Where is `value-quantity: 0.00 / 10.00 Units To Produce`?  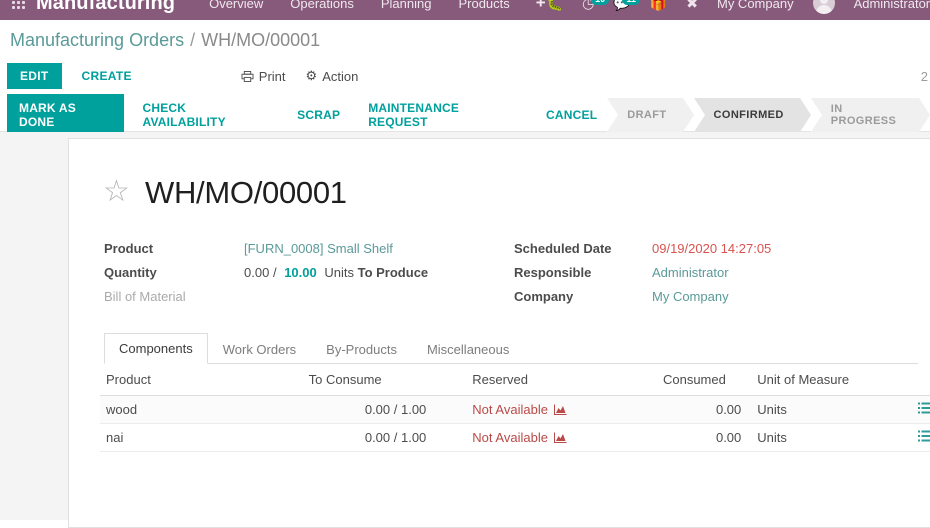 value-quantity: 0.00 / 10.00 Units To Produce is located at coordinates (379, 272).